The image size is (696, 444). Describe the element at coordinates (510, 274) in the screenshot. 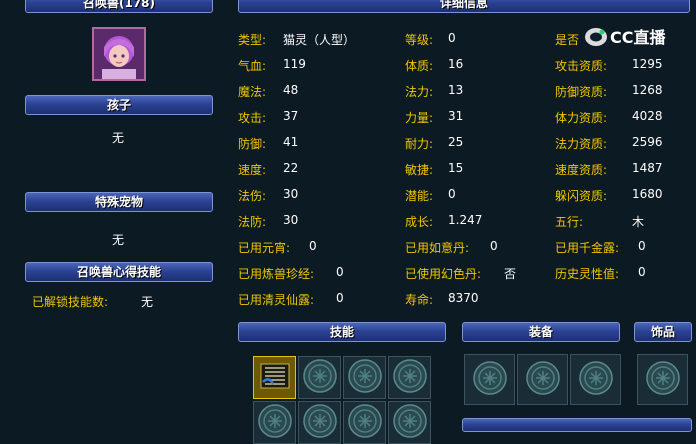

I see `extra-stat-value: 否` at that location.